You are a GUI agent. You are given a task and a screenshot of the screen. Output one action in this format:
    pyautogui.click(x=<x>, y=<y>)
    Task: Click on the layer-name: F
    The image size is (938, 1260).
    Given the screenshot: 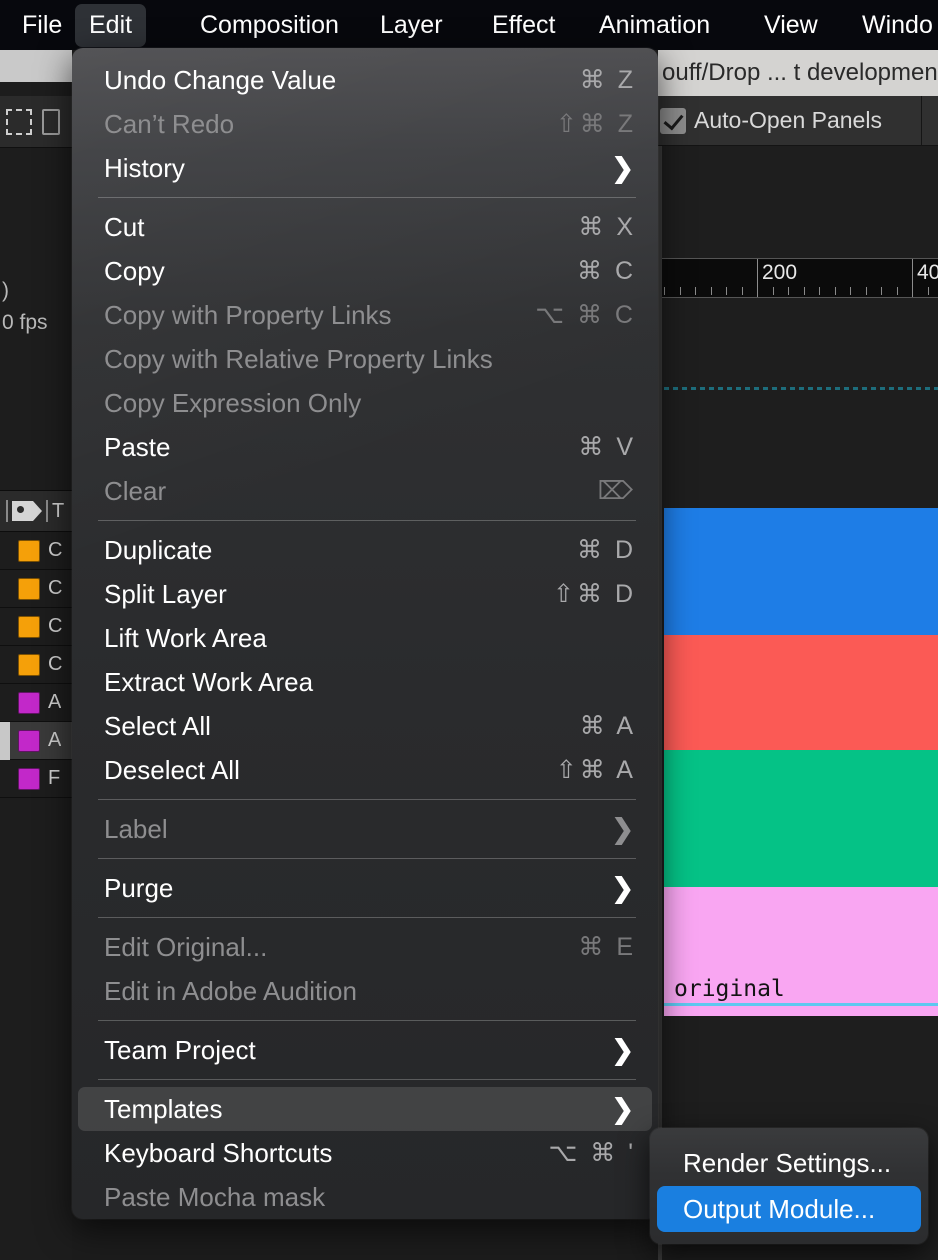 What is the action you would take?
    pyautogui.click(x=54, y=778)
    